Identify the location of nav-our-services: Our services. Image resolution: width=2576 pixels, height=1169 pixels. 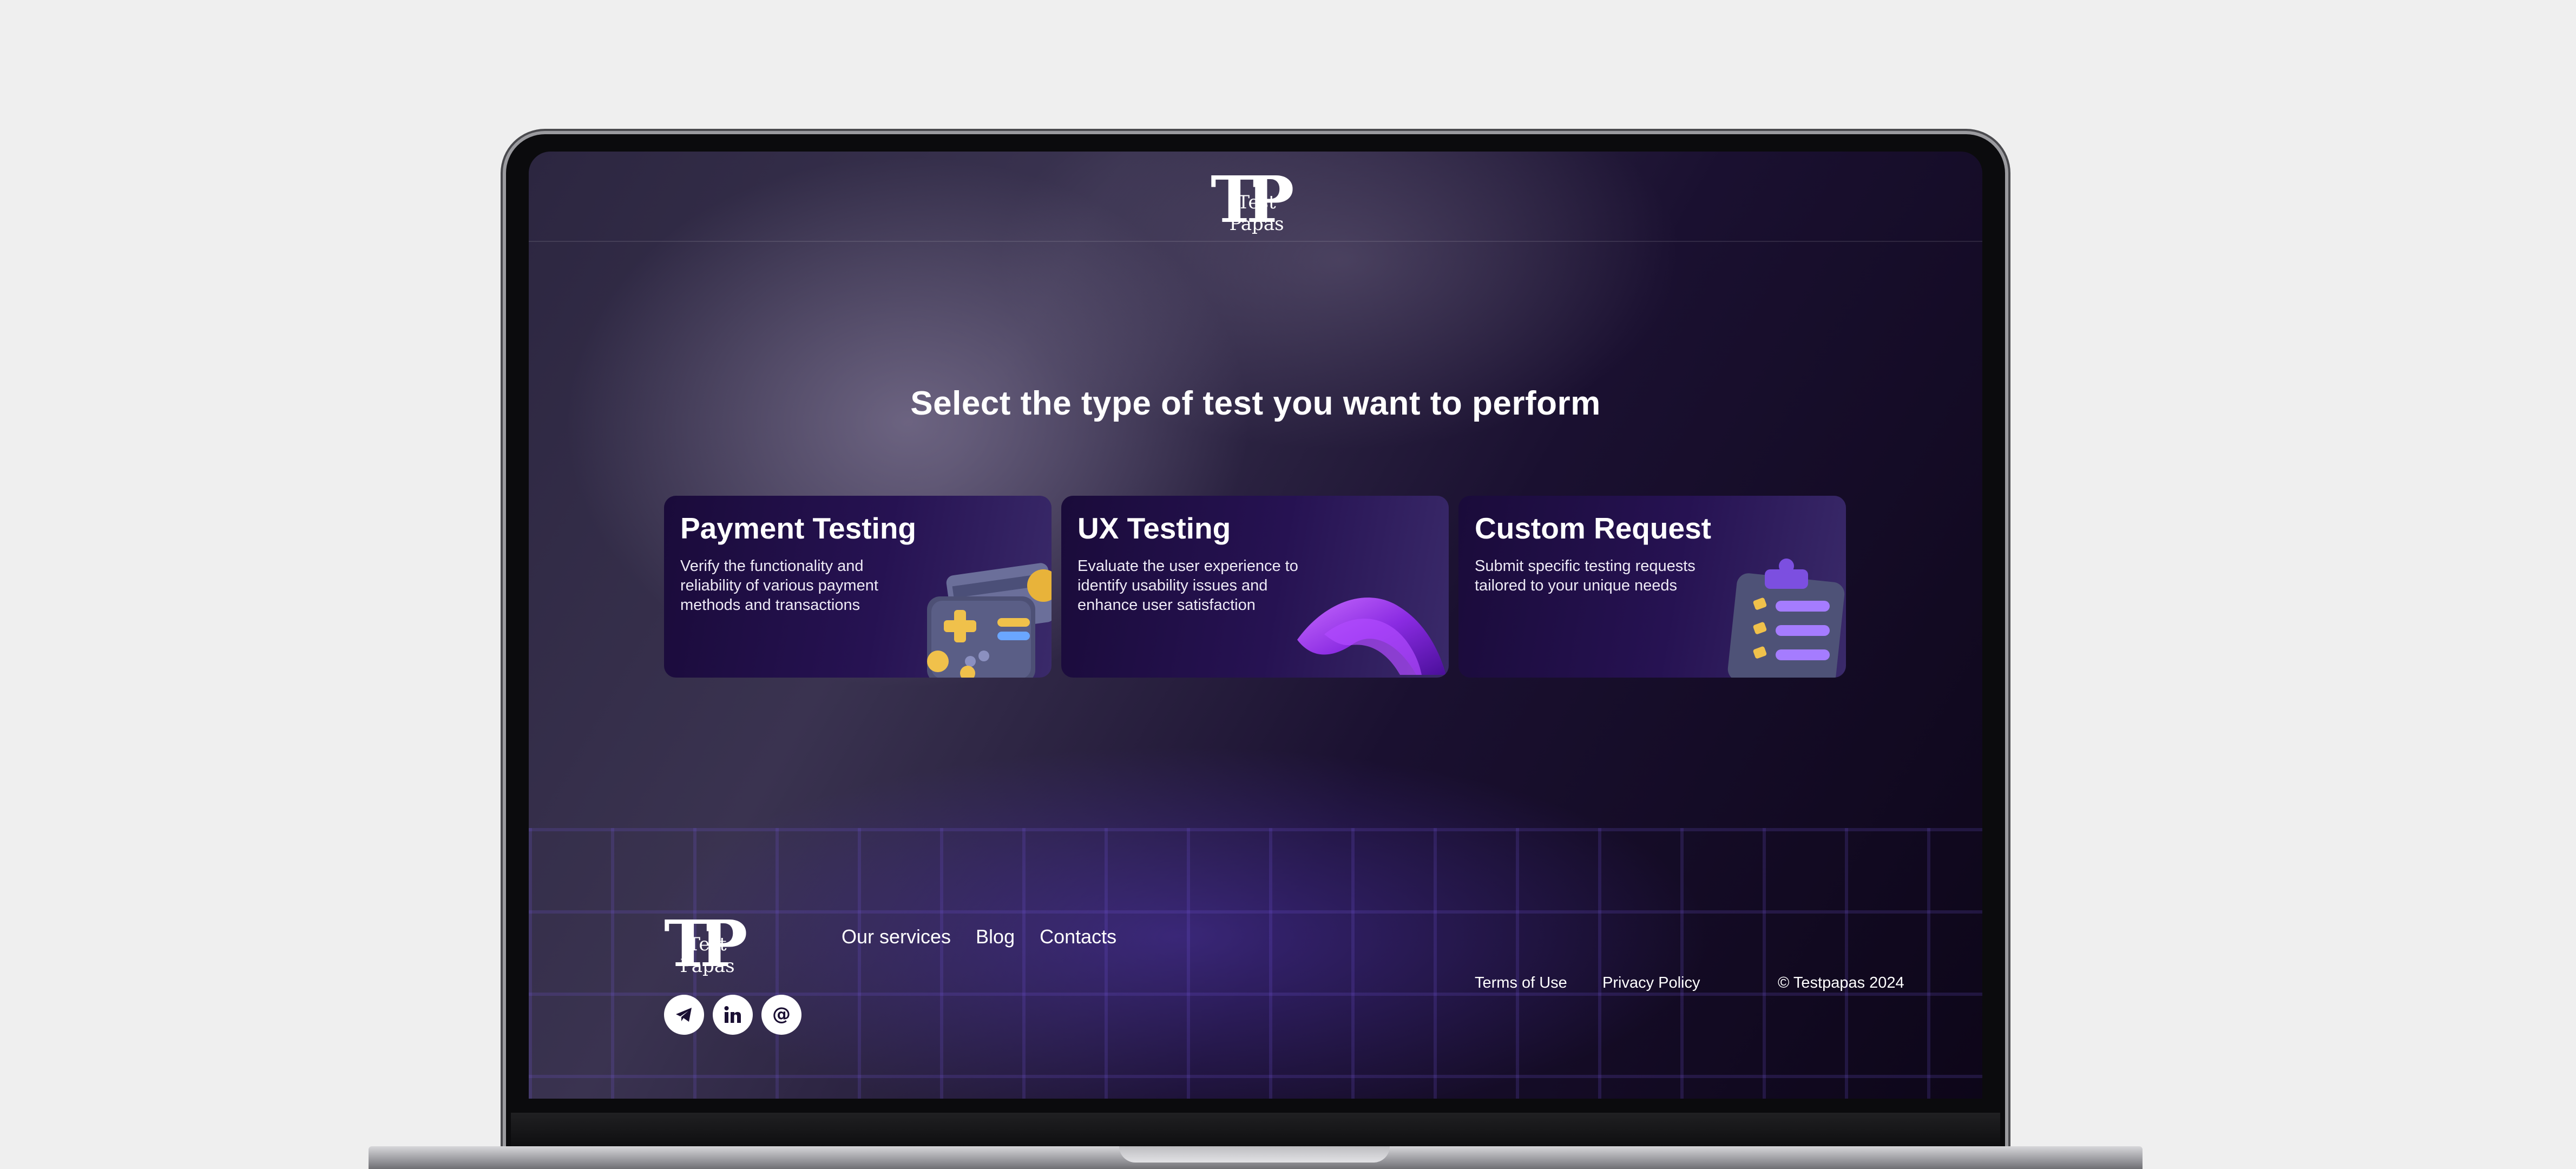
(896, 937).